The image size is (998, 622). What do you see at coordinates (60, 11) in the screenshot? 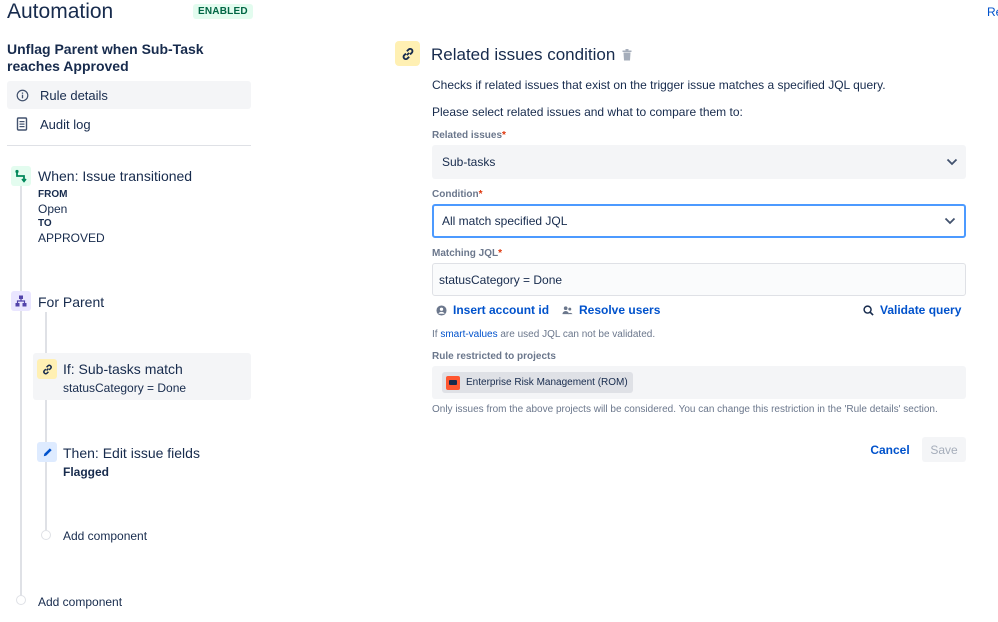
I see `app-title: Automation` at bounding box center [60, 11].